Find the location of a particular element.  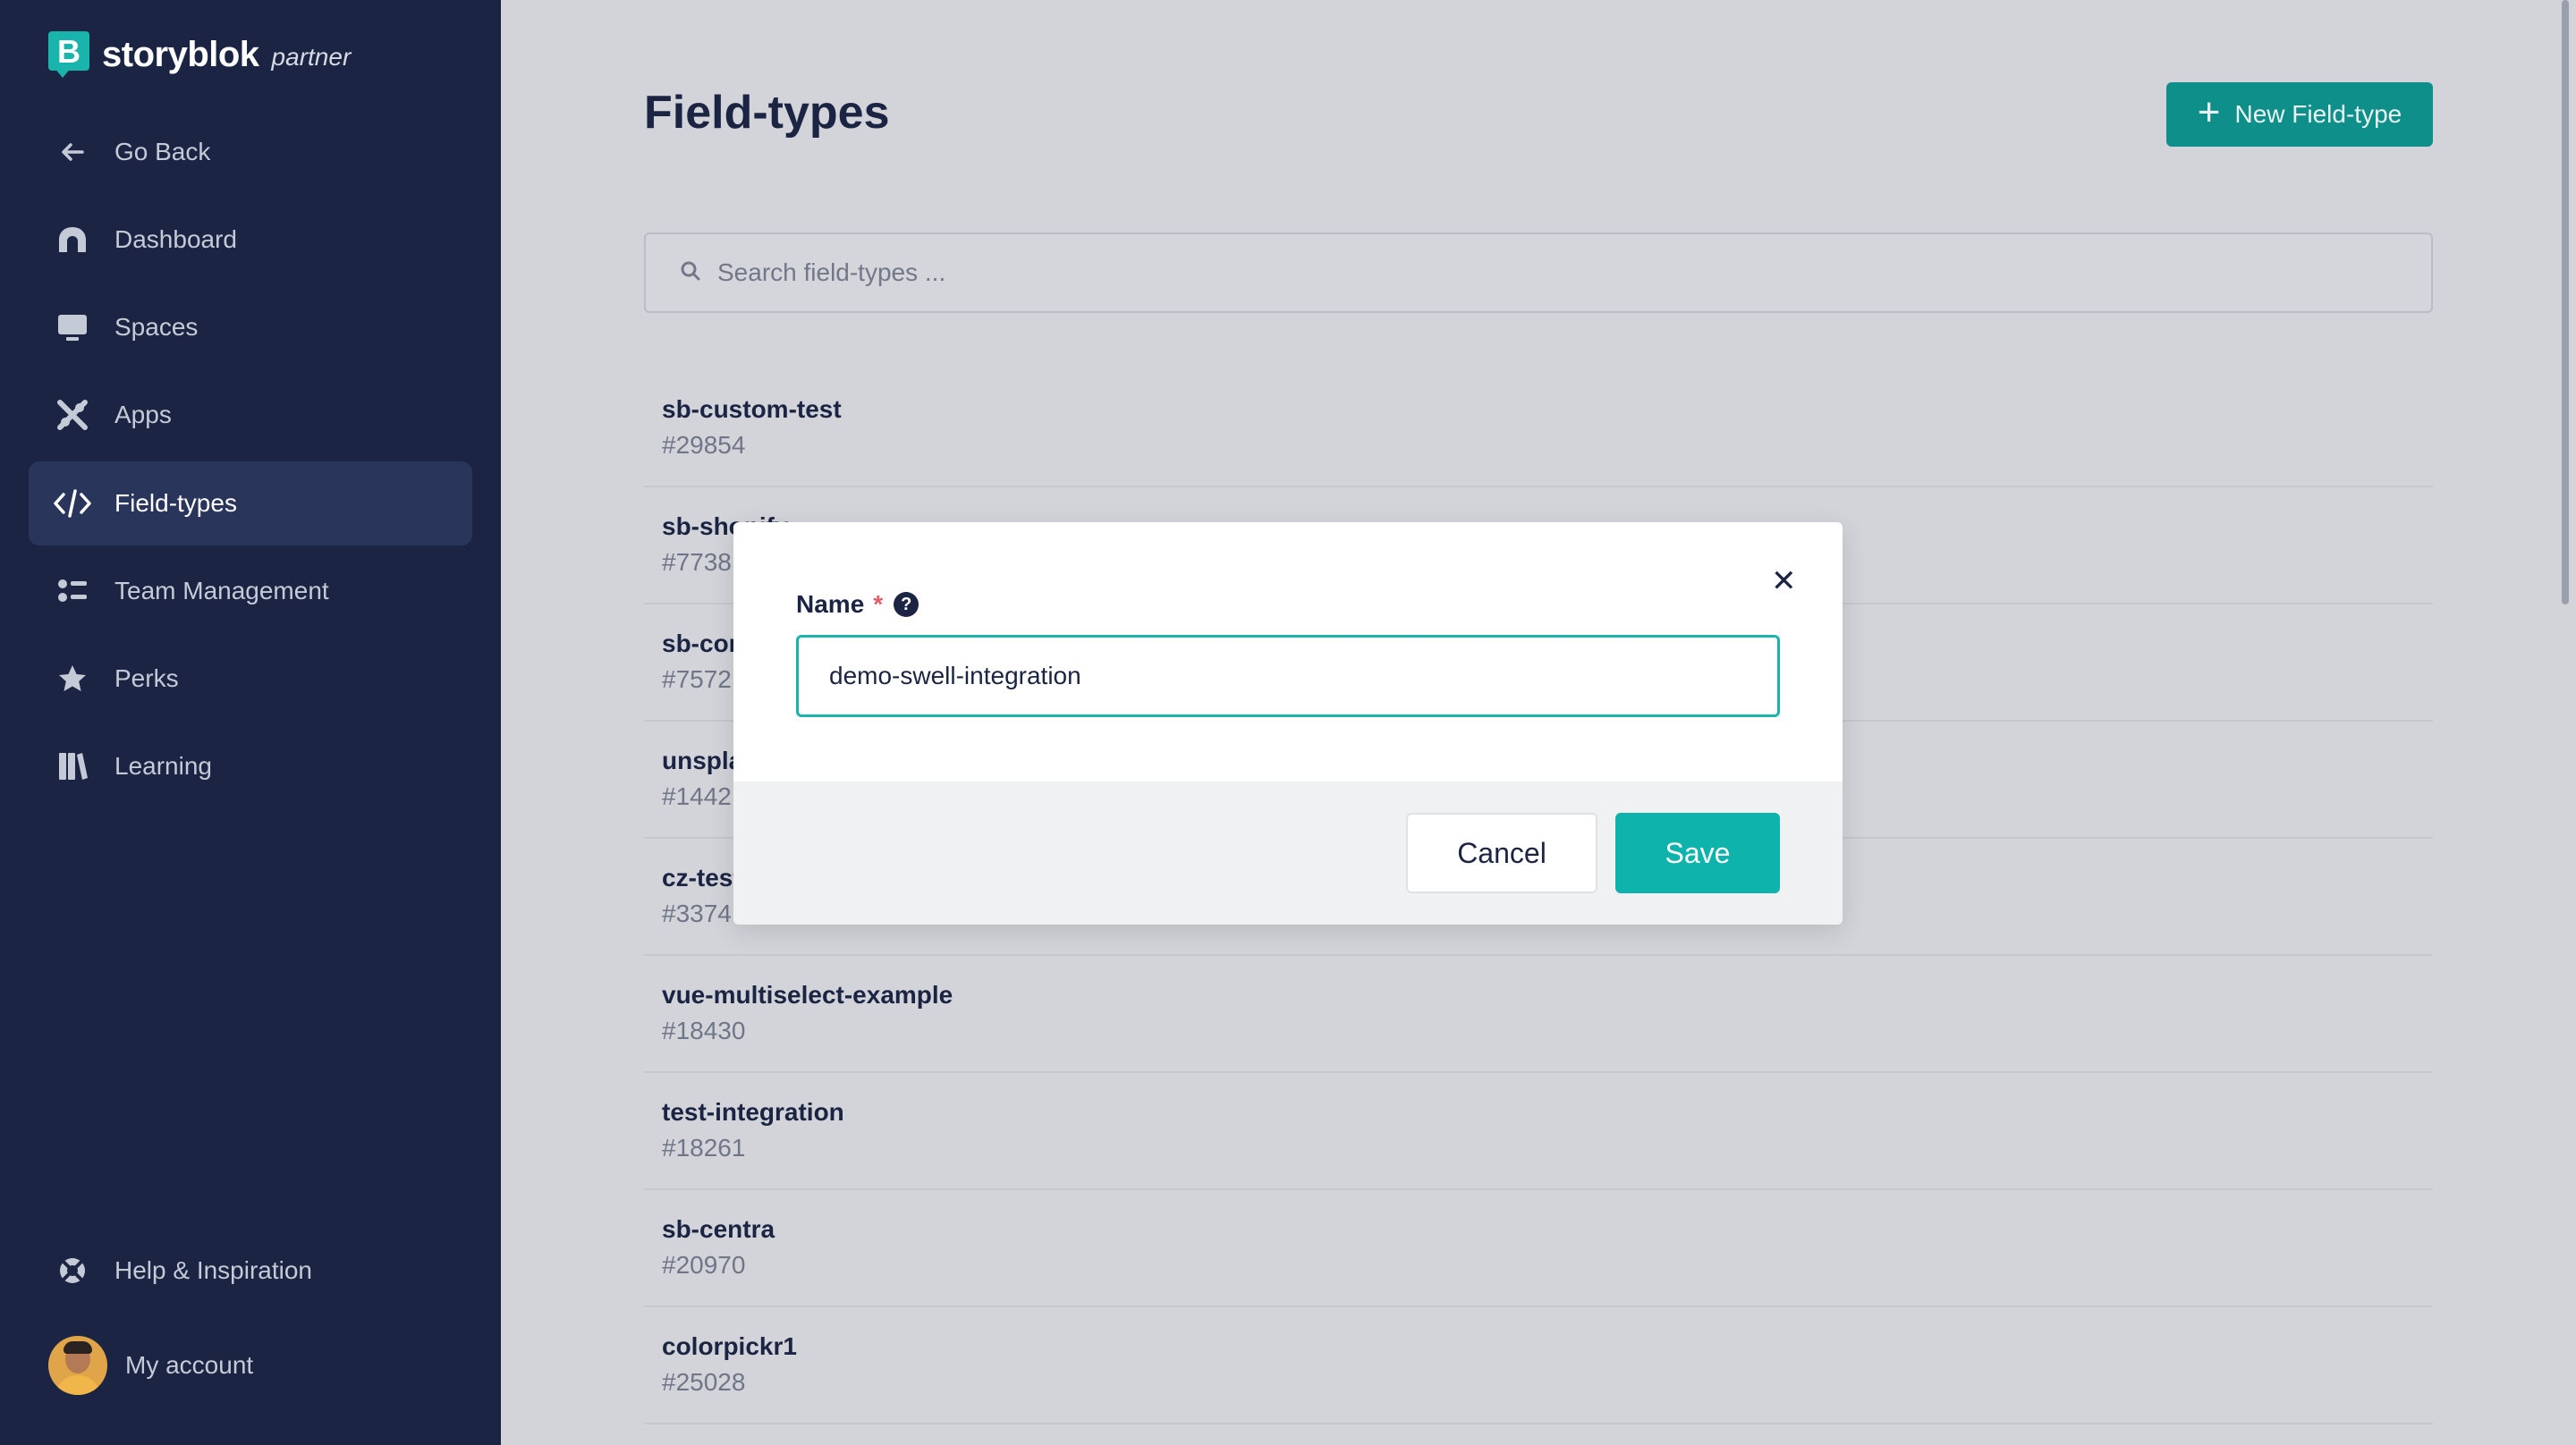

avatar is located at coordinates (77, 1365).